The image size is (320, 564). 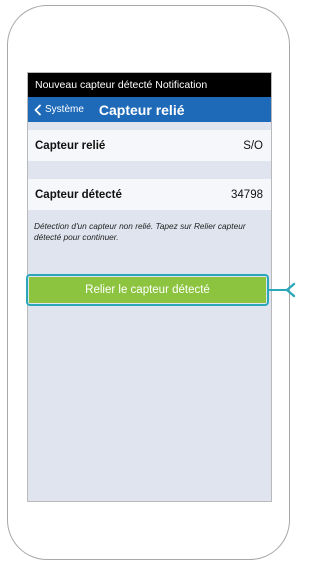 I want to click on callout-arrow-icon, so click(x=290, y=290).